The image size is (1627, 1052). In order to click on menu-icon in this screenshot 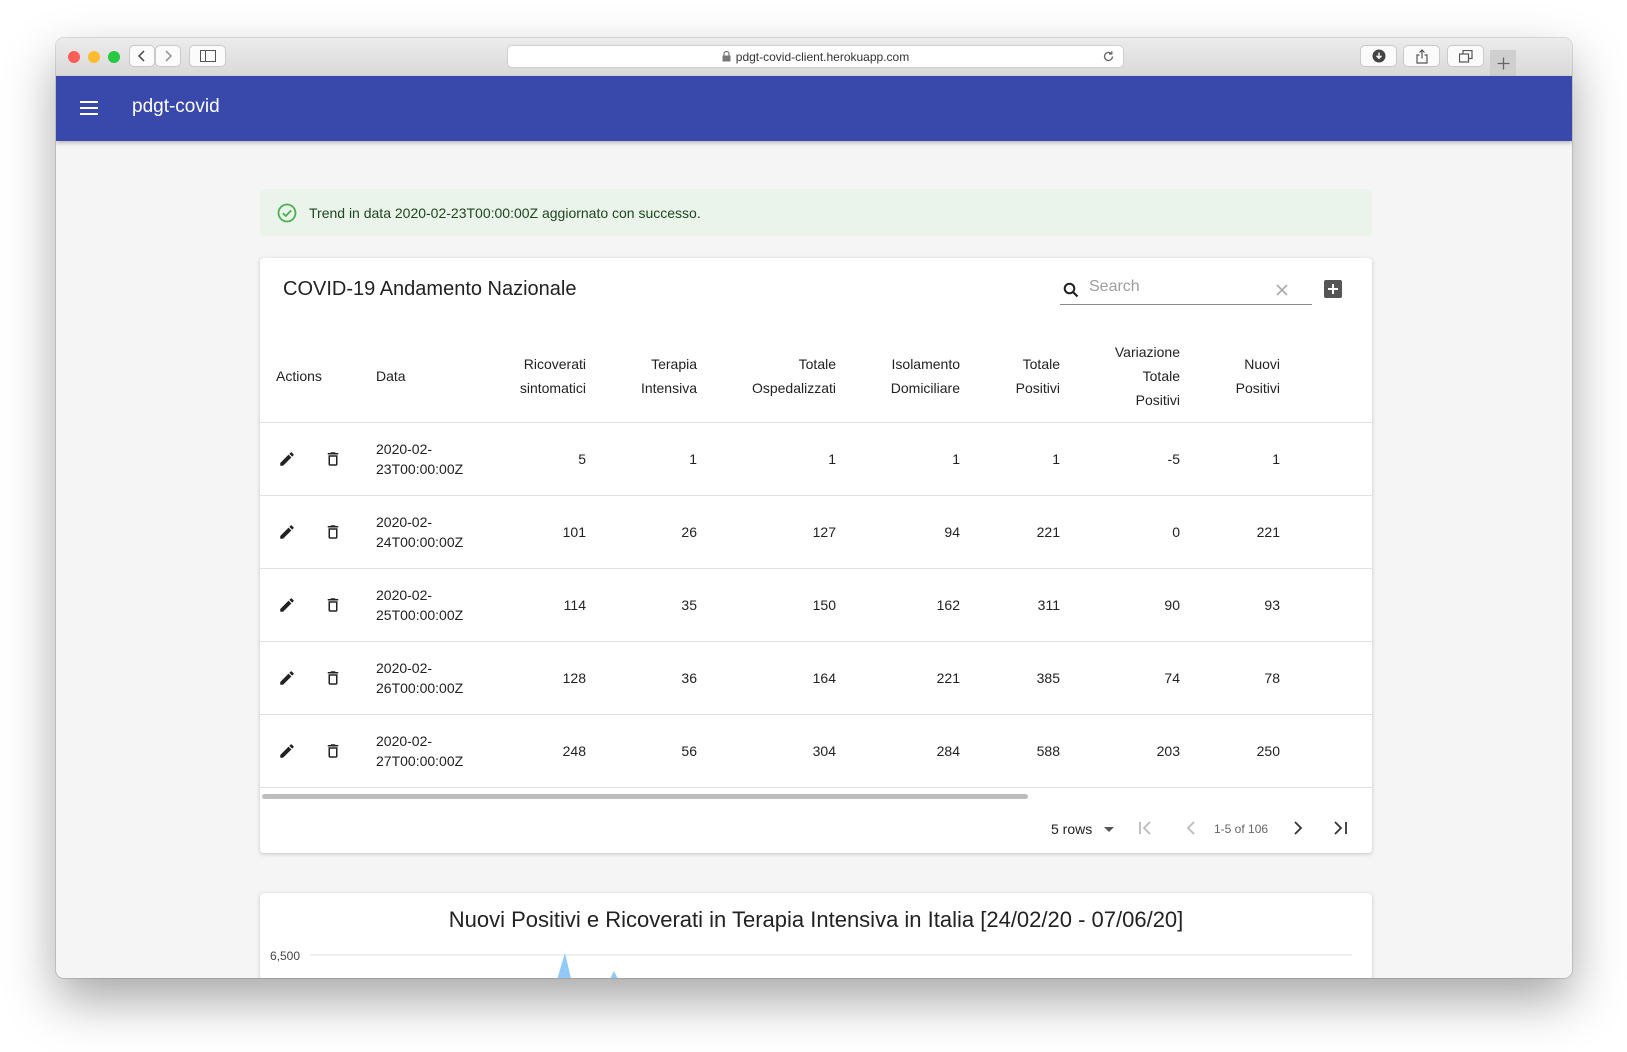, I will do `click(90, 108)`.